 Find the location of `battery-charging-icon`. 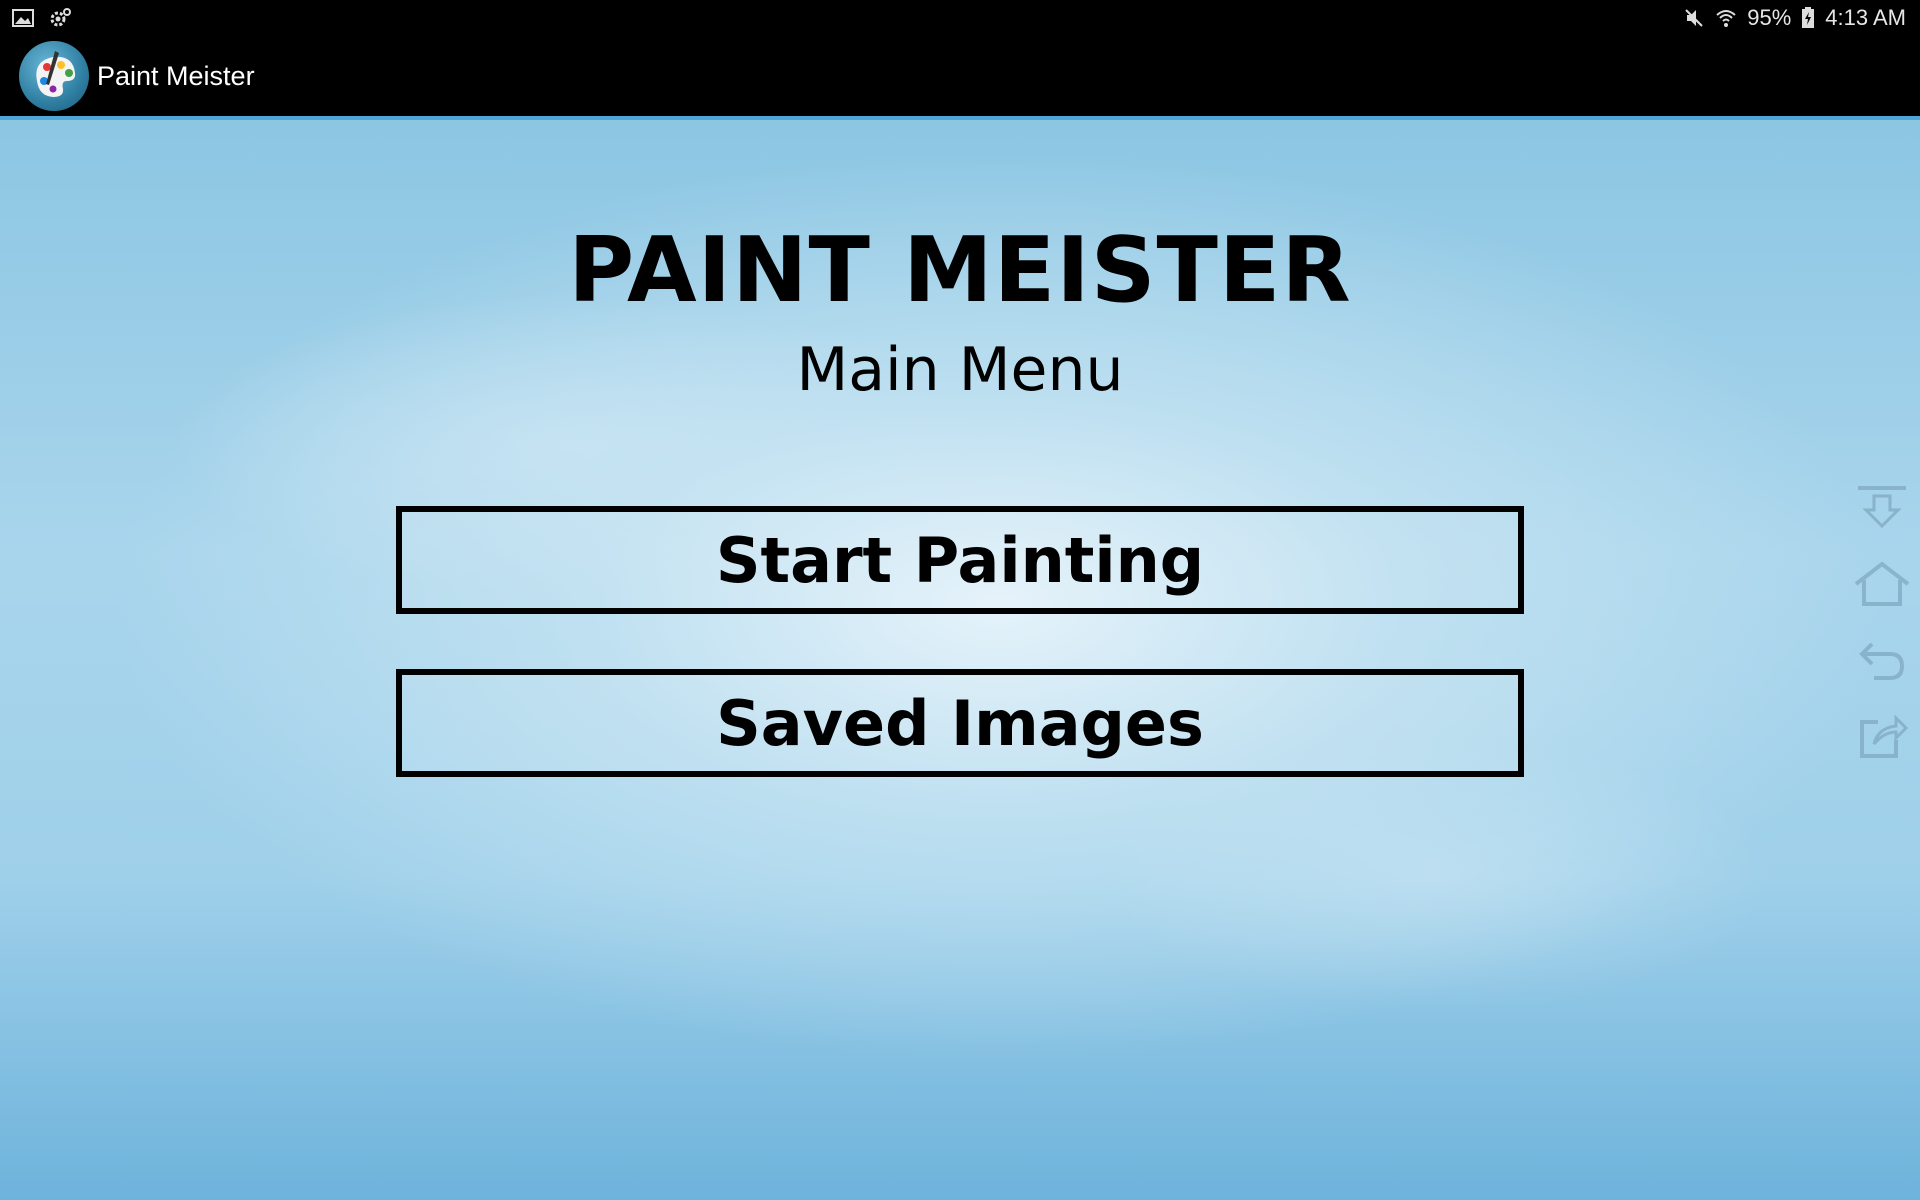

battery-charging-icon is located at coordinates (1808, 18).